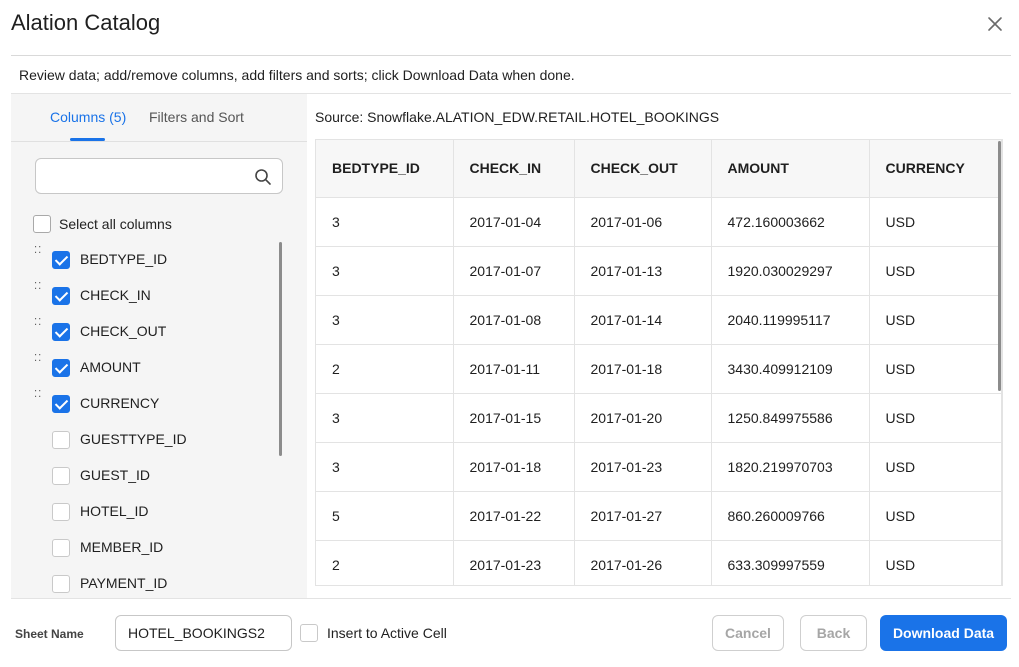 This screenshot has height=667, width=1019. What do you see at coordinates (999, 266) in the screenshot?
I see `table-scrollbar` at bounding box center [999, 266].